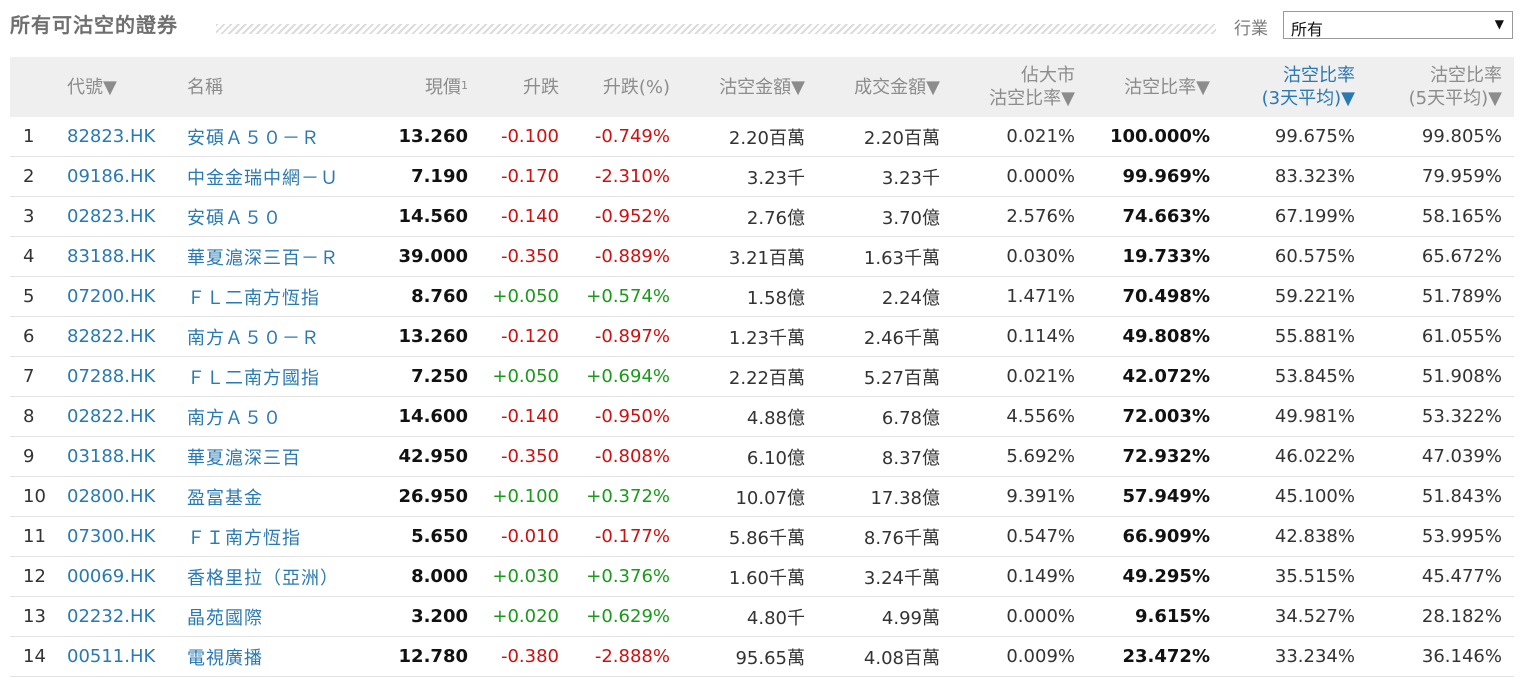 Image resolution: width=1520 pixels, height=677 pixels. Describe the element at coordinates (884, 536) in the screenshot. I see `cell-turnover: 8.76千萬` at that location.